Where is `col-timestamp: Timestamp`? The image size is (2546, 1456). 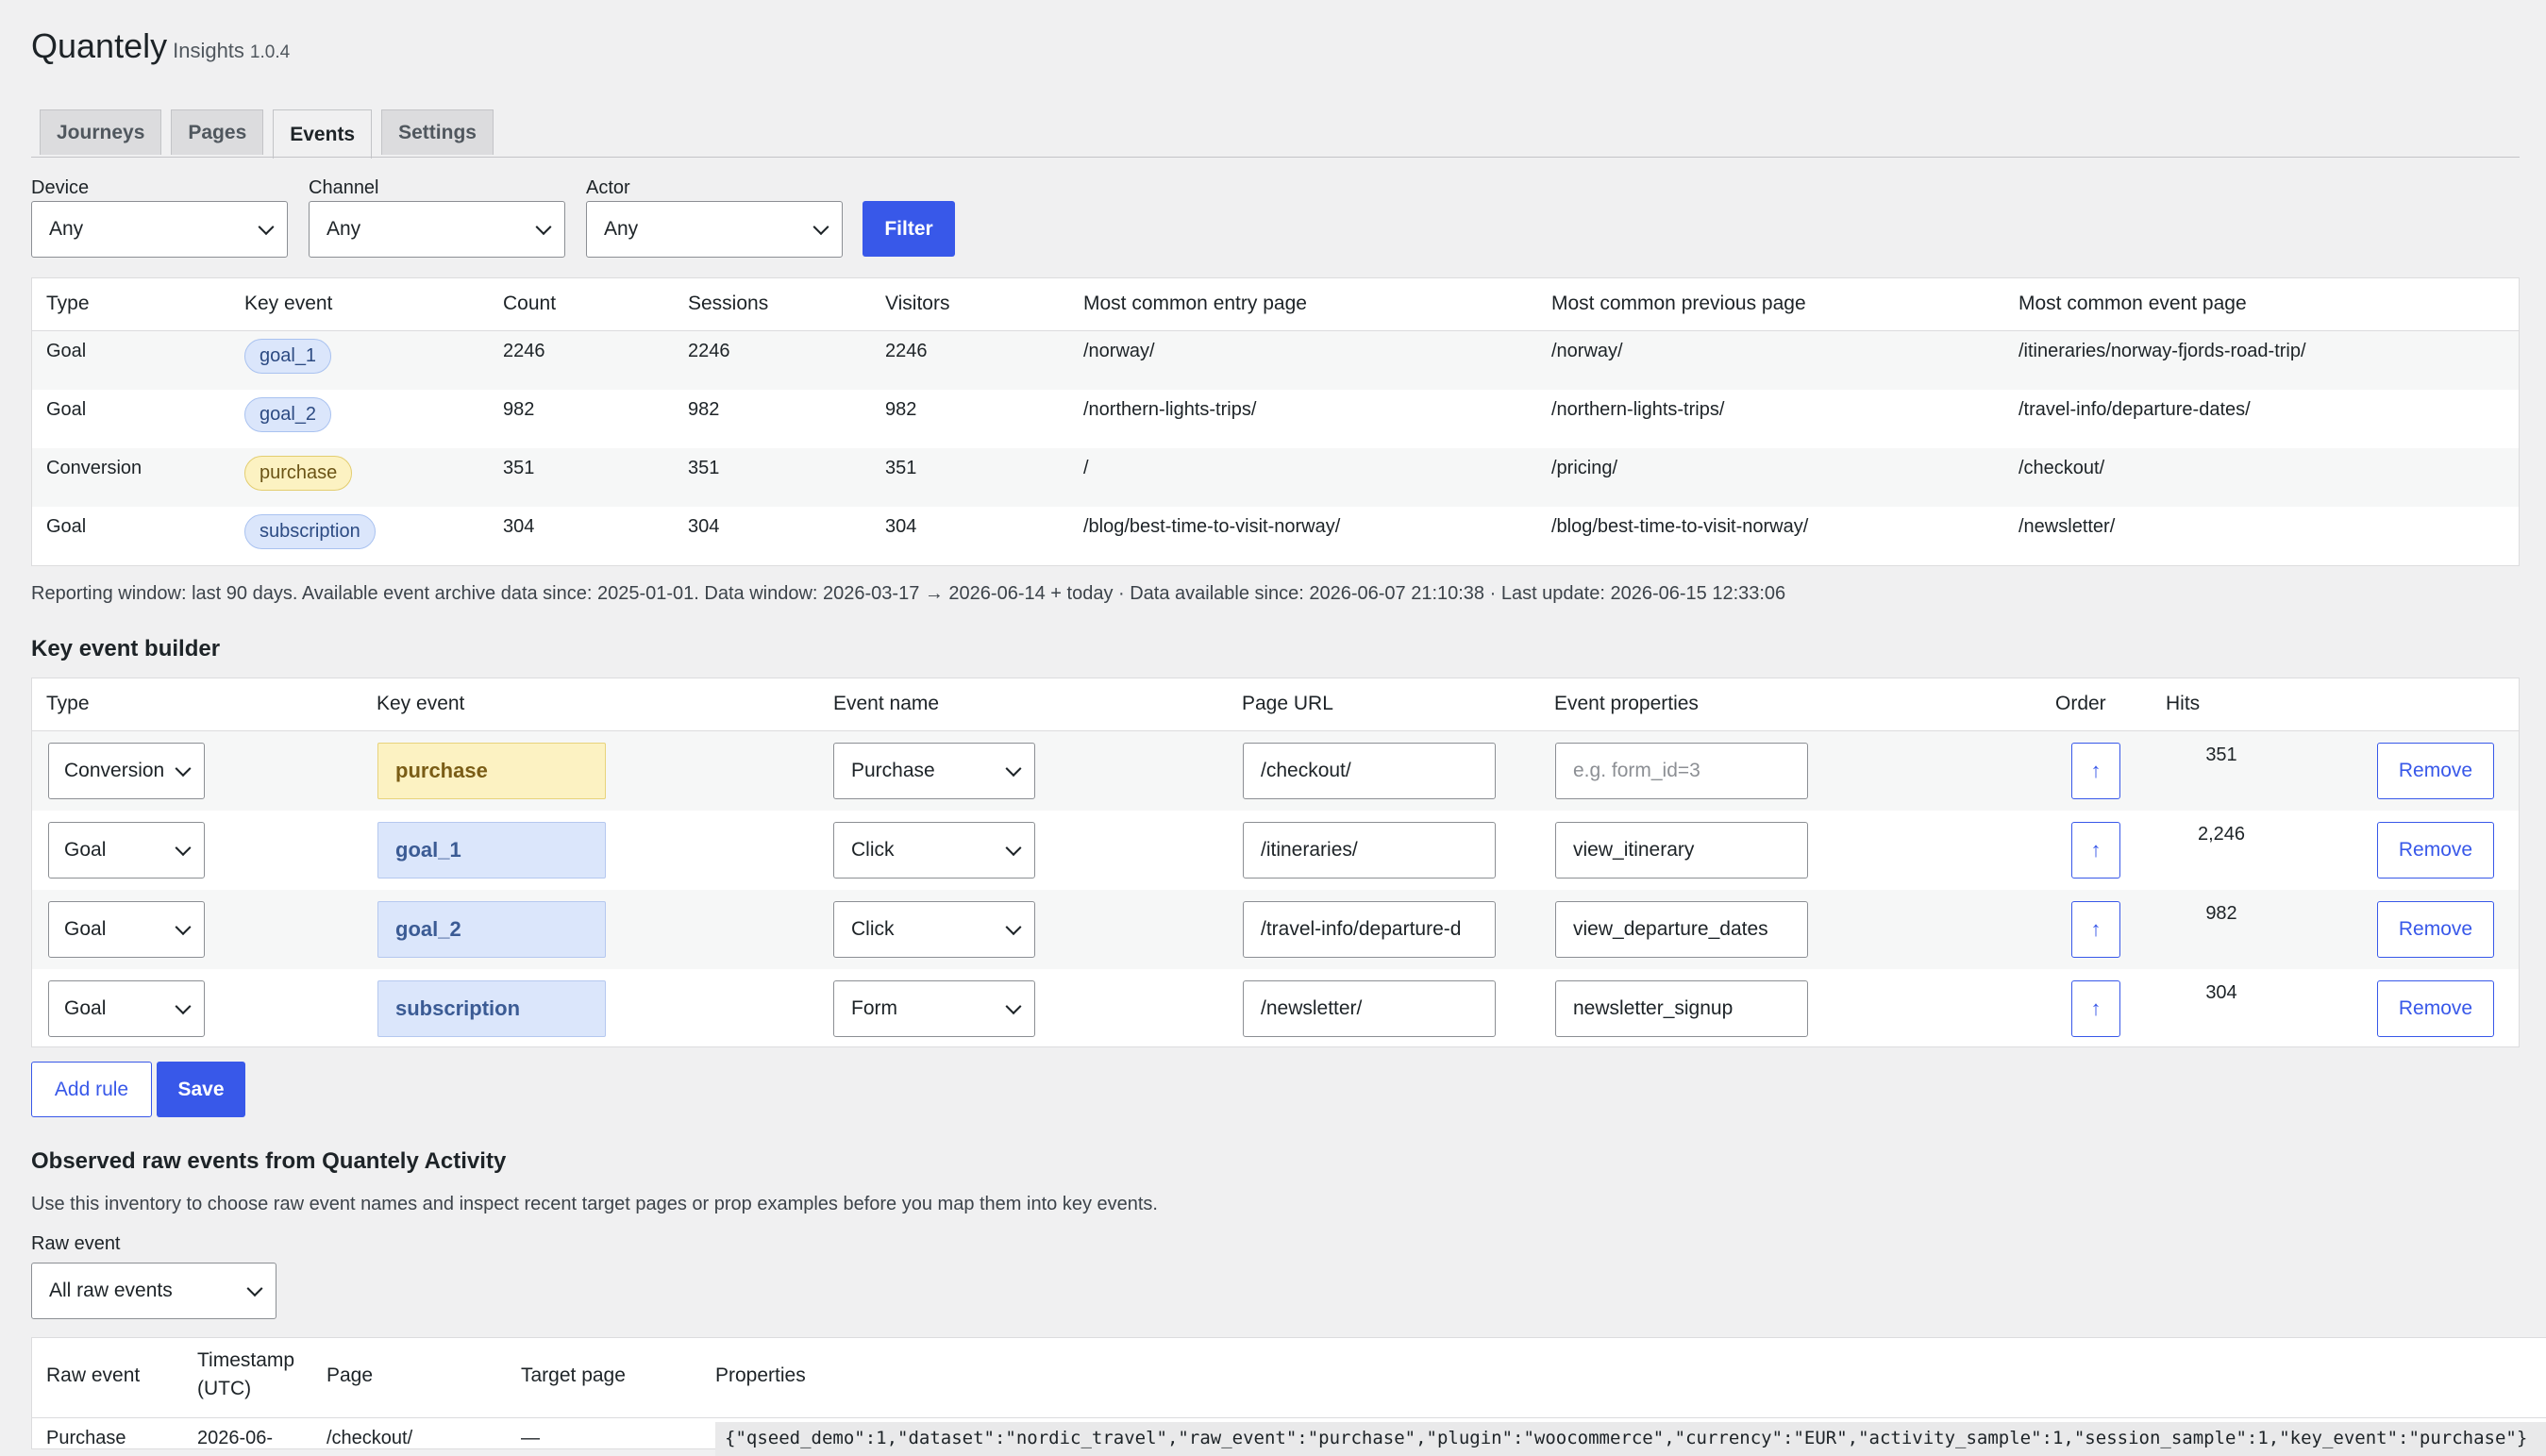 col-timestamp: Timestamp is located at coordinates (246, 1360).